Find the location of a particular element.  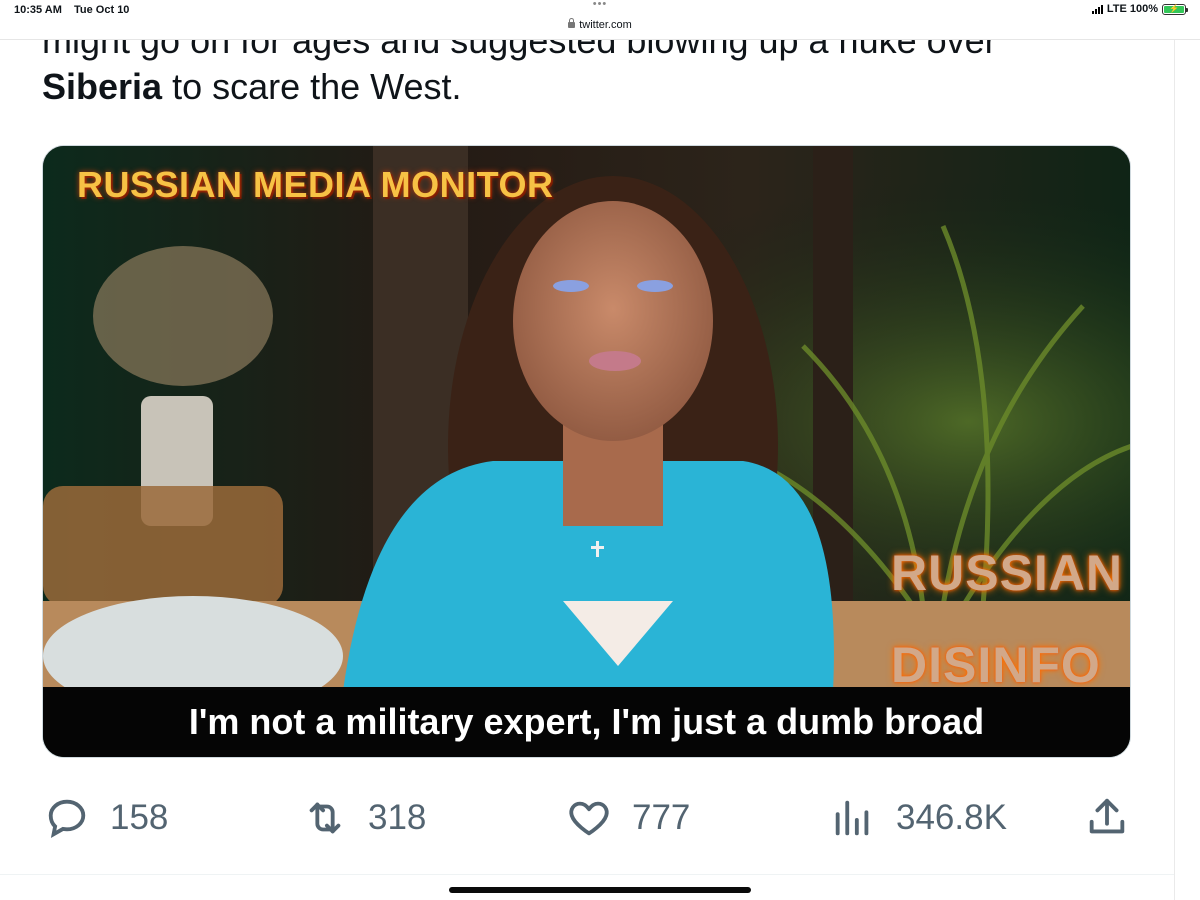

views-icon is located at coordinates (852, 818).